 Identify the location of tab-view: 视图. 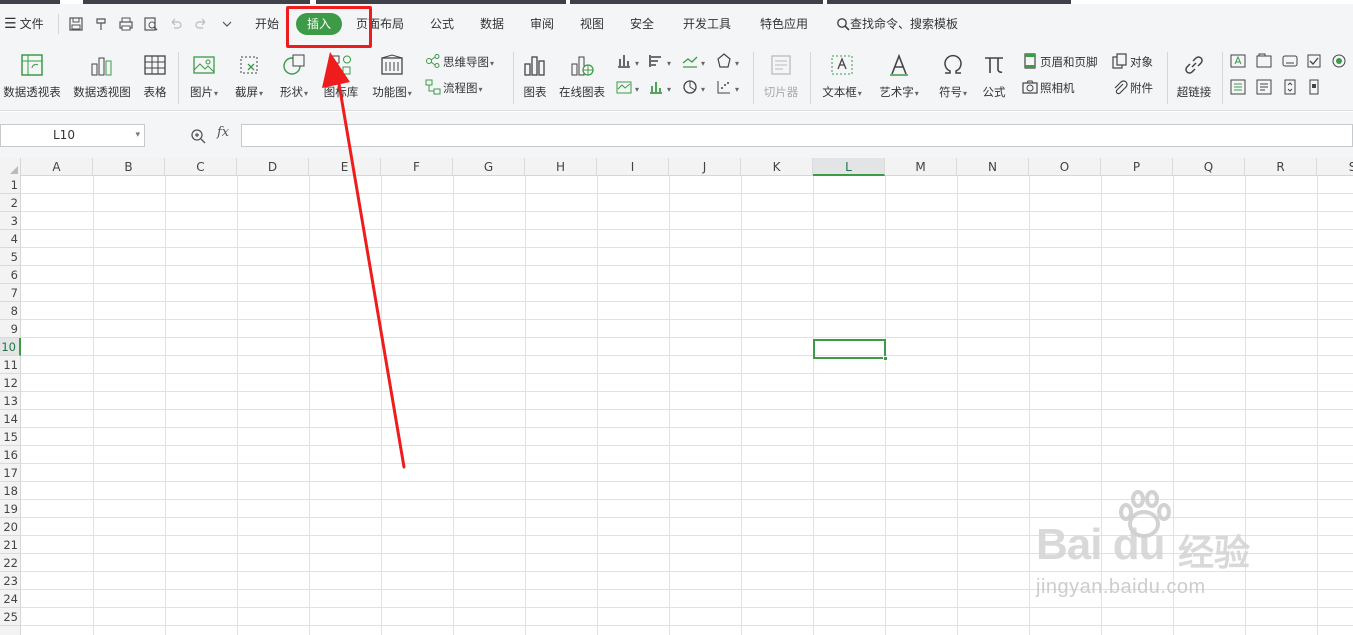
(592, 24).